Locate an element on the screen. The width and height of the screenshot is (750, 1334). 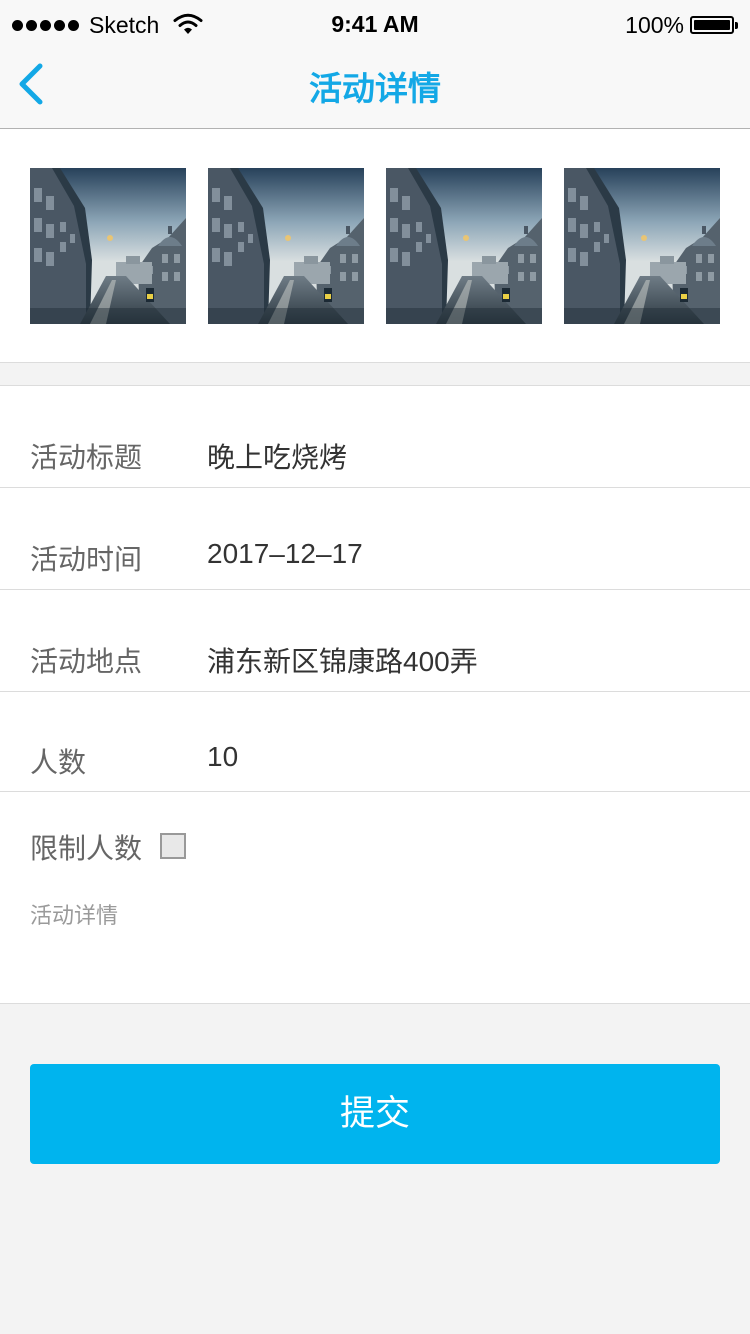
navigation-bar: 活动详情 is located at coordinates (375, 84).